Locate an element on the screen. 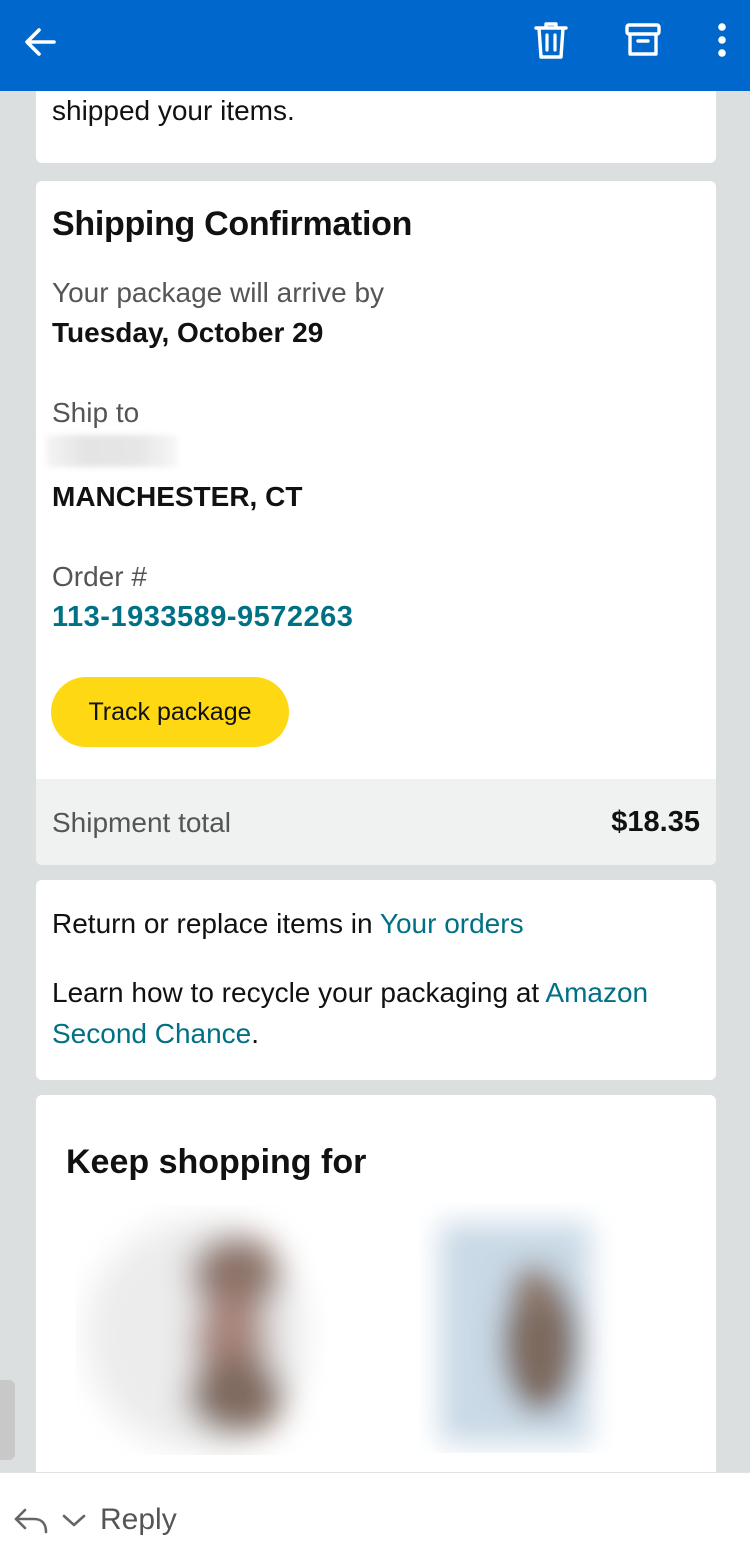  reply-button: Reply is located at coordinates (94, 1520).